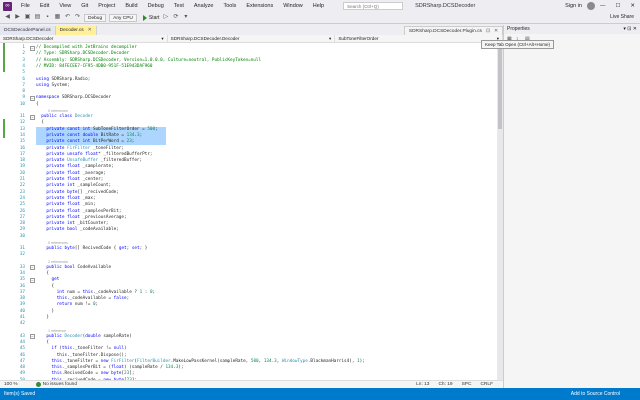  I want to click on zoom-level: 100 %, so click(11, 384).